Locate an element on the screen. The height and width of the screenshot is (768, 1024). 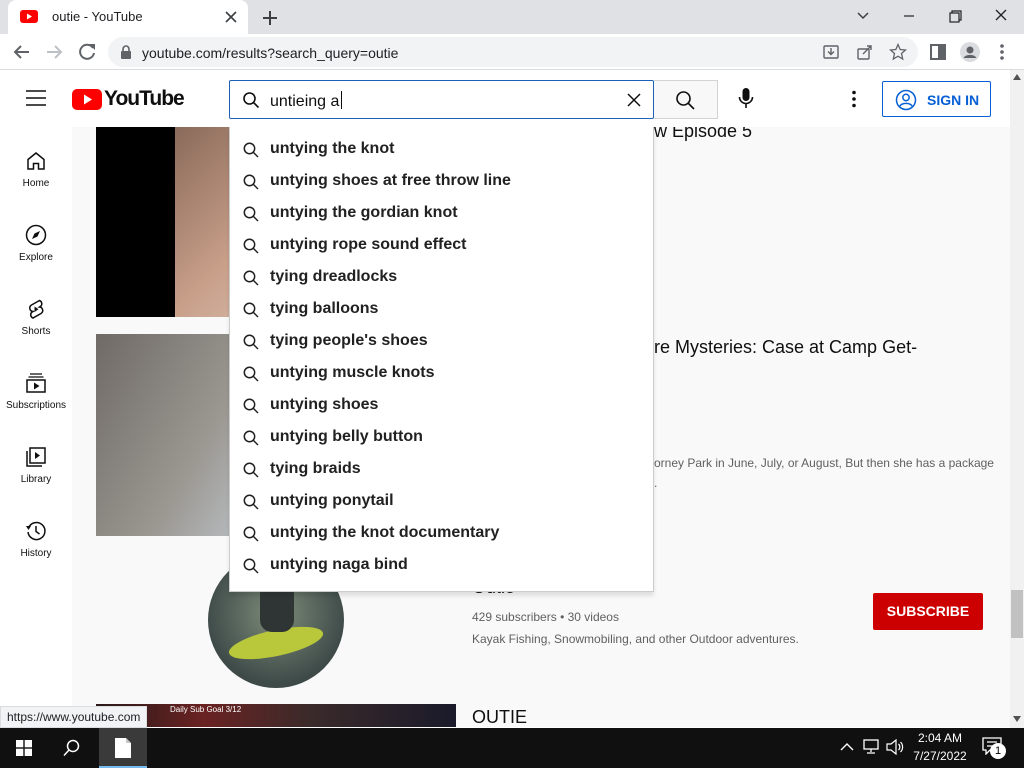
action-center-button: 1 is located at coordinates (995, 748).